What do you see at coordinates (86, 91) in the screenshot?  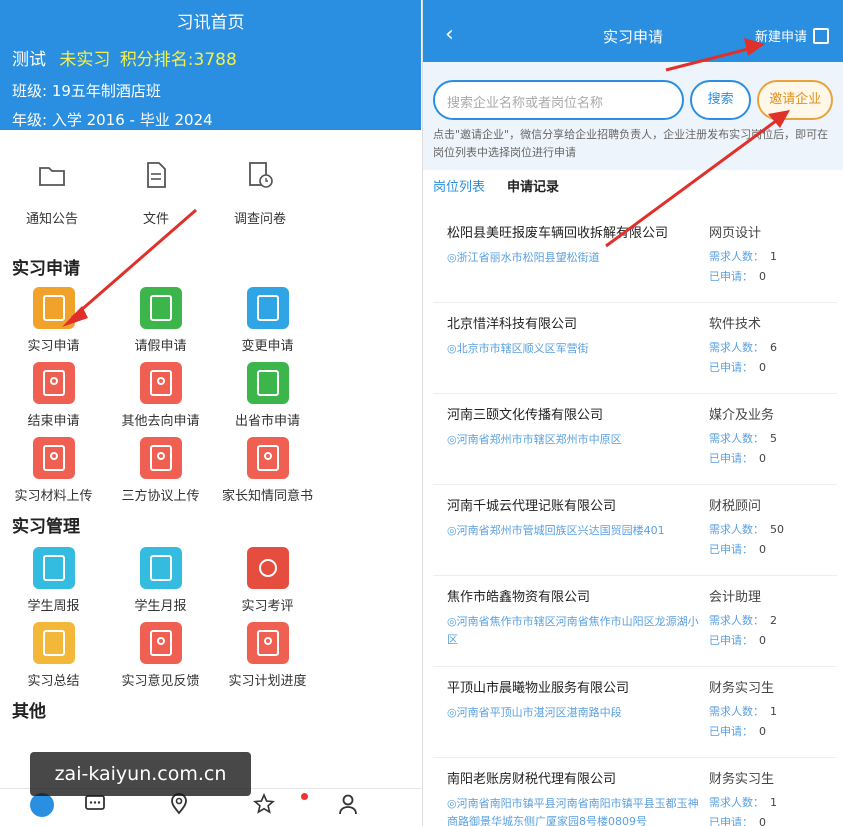 I see `class-info: 班级: 19五年制酒店班` at bounding box center [86, 91].